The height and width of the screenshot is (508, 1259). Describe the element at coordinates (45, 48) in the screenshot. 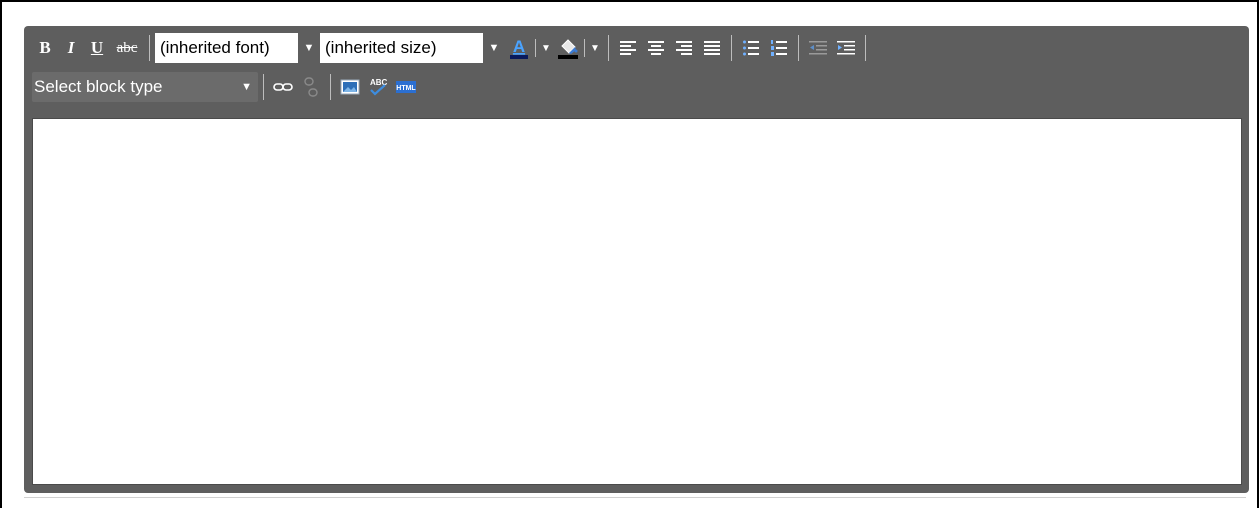

I see `bold-button: B` at that location.